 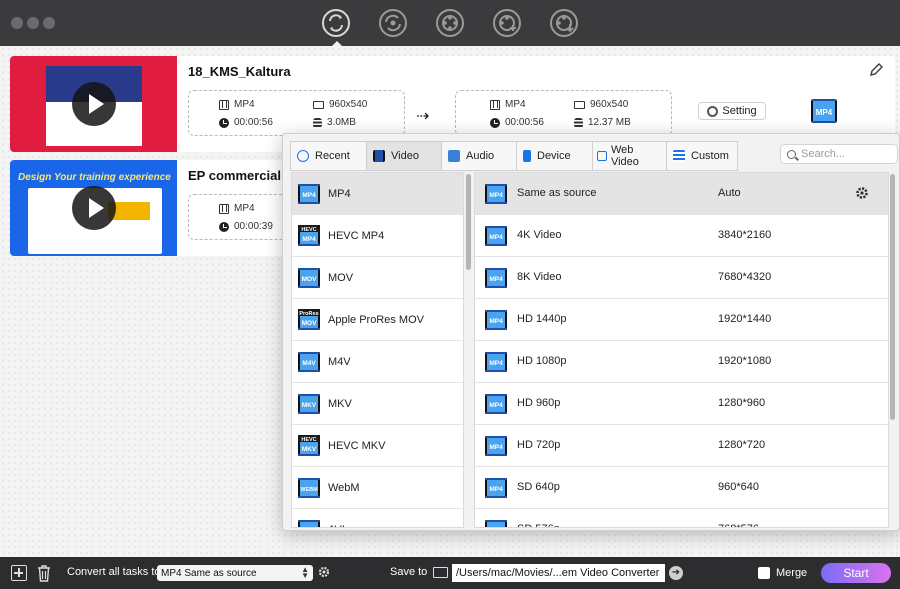 What do you see at coordinates (539, 235) in the screenshot?
I see `preset-name: 4K Video` at bounding box center [539, 235].